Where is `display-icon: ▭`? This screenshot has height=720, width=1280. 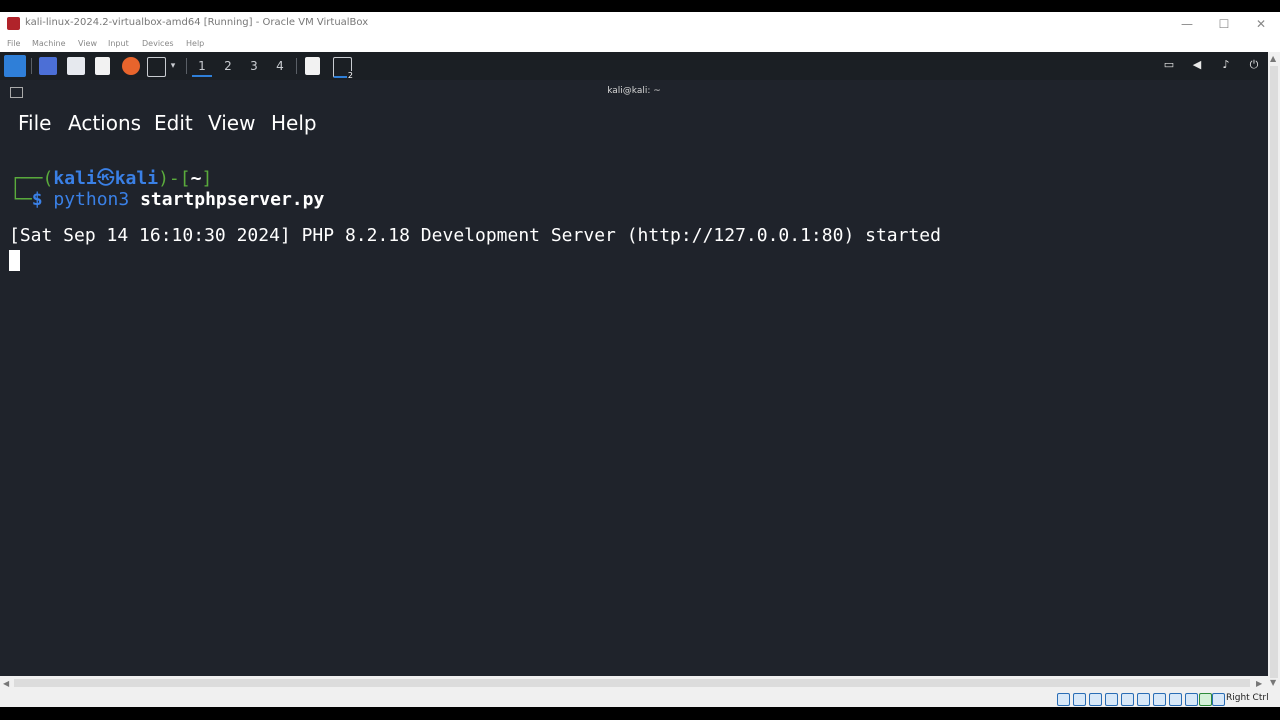 display-icon: ▭ is located at coordinates (1169, 65).